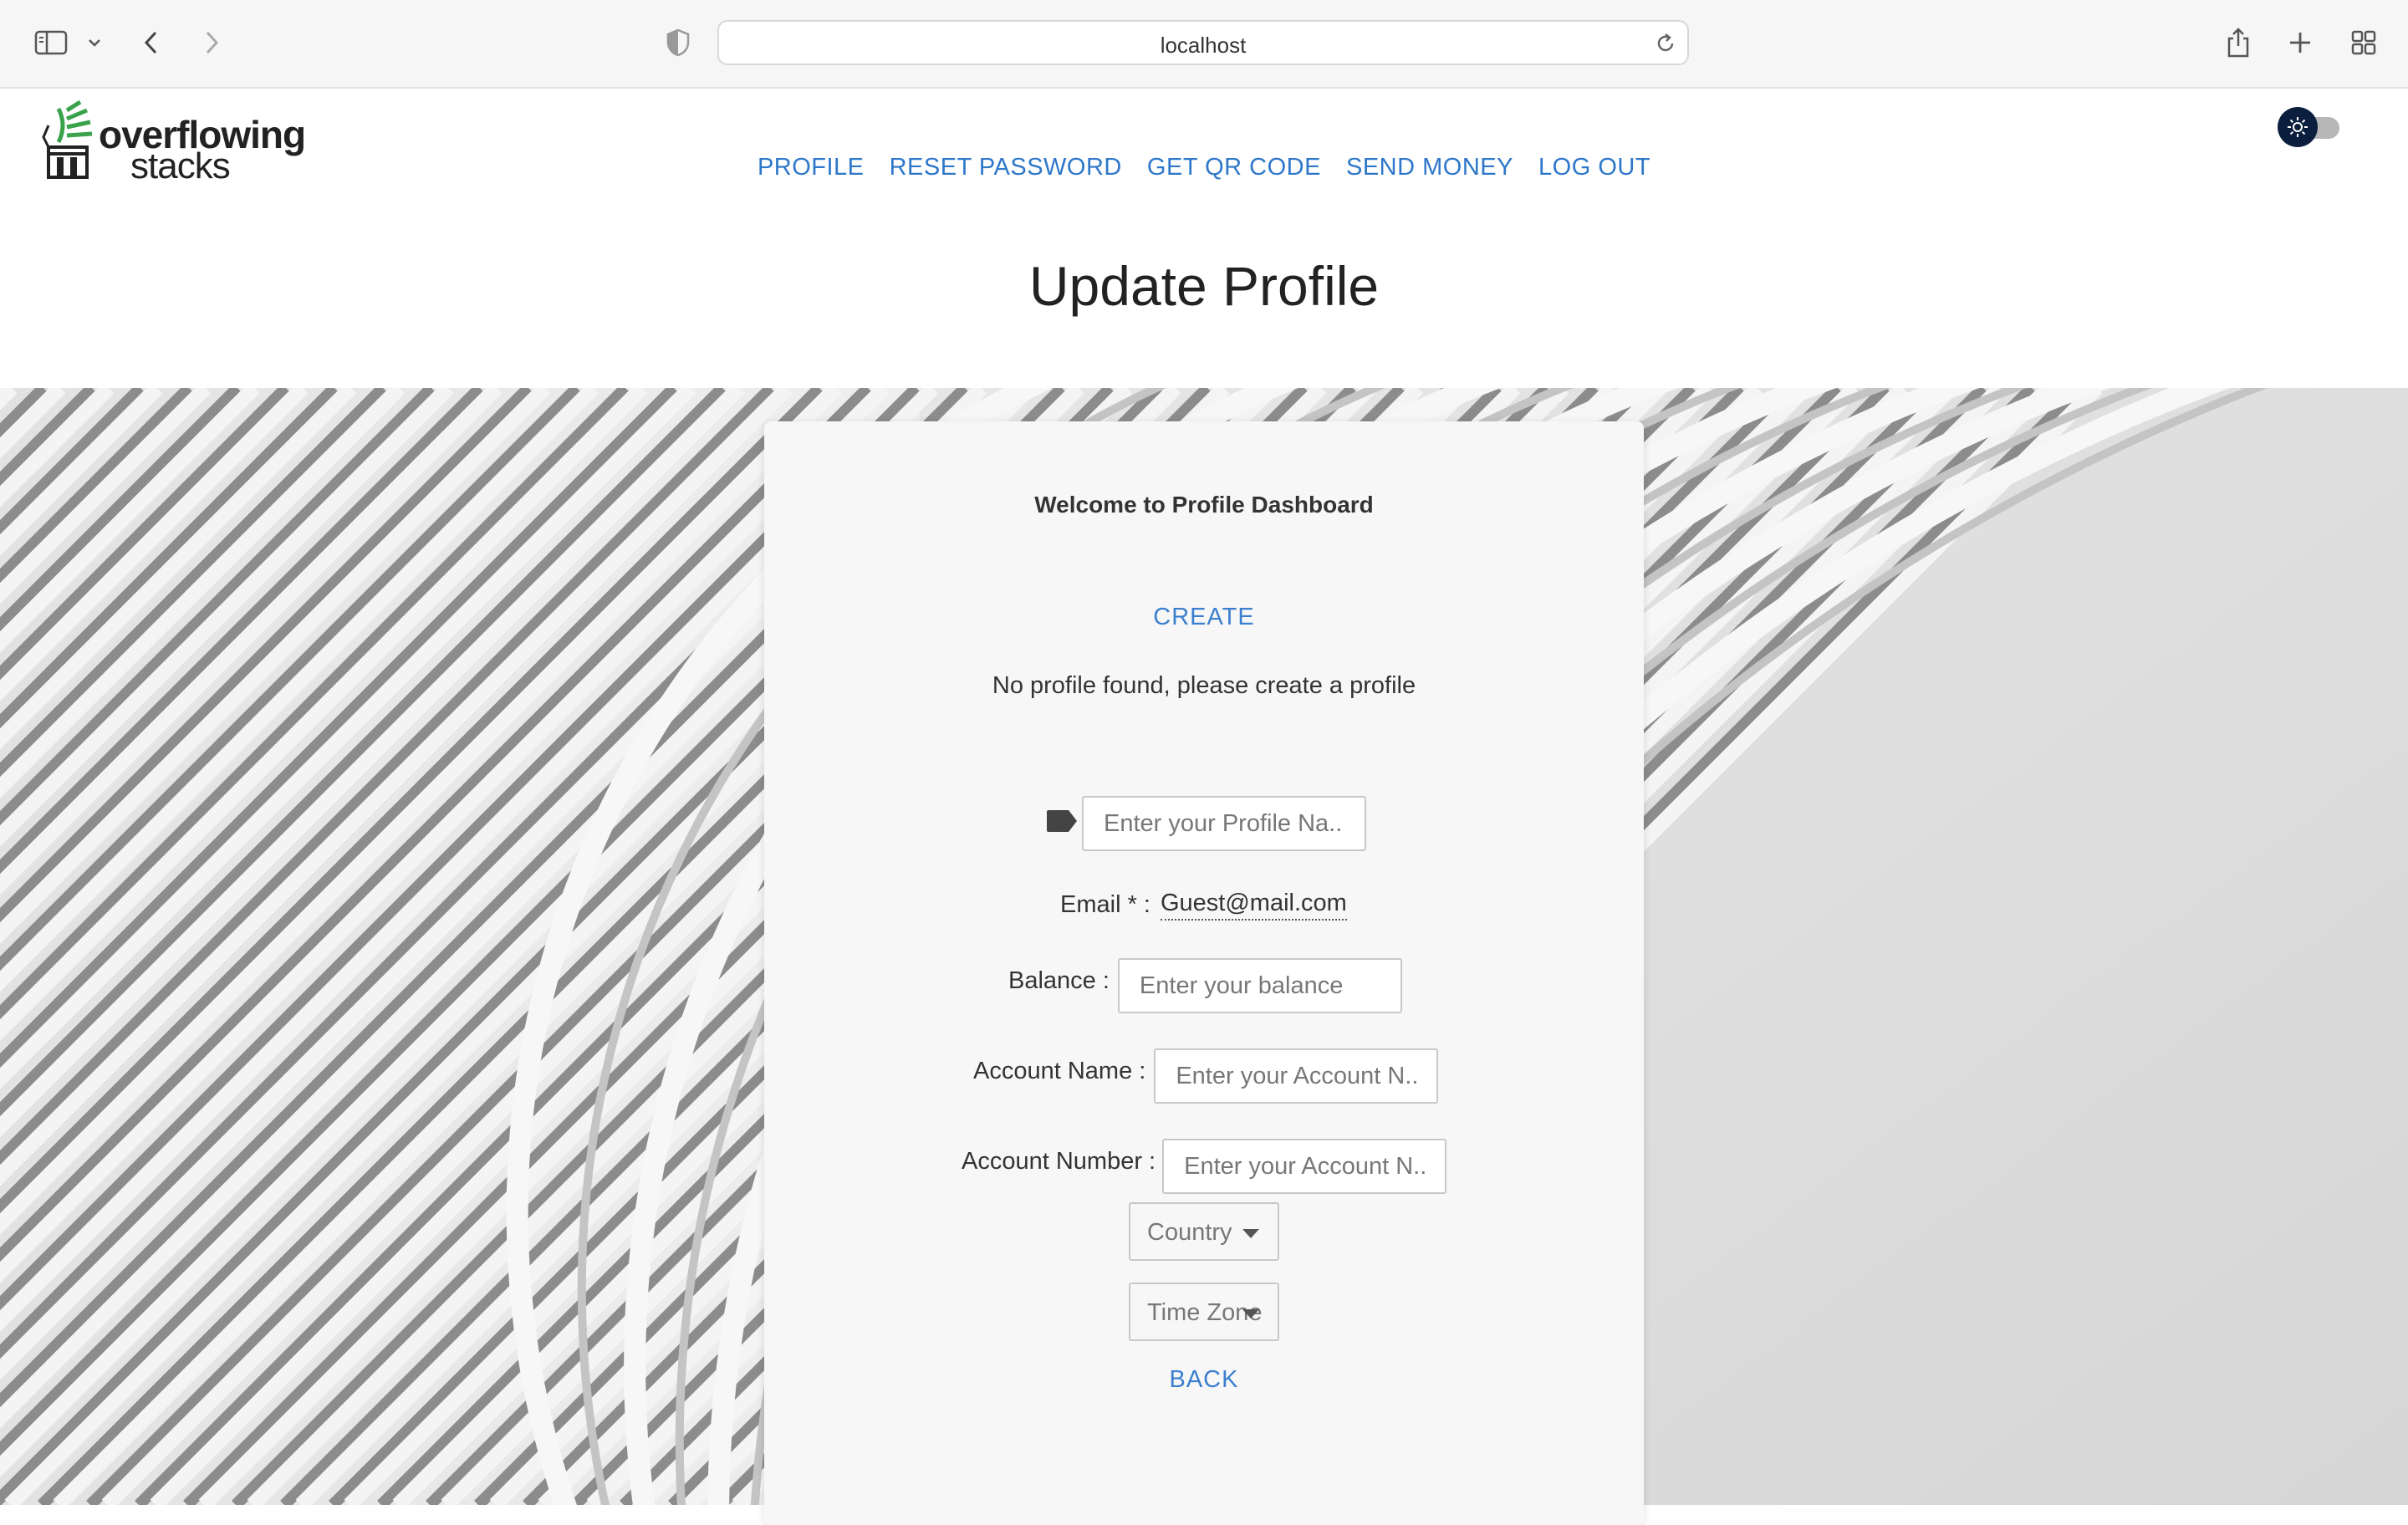  What do you see at coordinates (1059, 1161) in the screenshot?
I see `account-number-label: Account Number :` at bounding box center [1059, 1161].